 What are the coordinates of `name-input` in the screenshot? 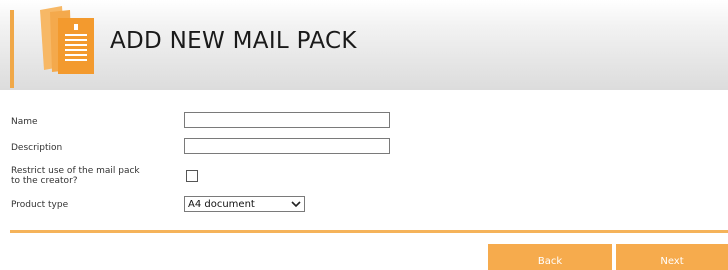 It's located at (287, 120).